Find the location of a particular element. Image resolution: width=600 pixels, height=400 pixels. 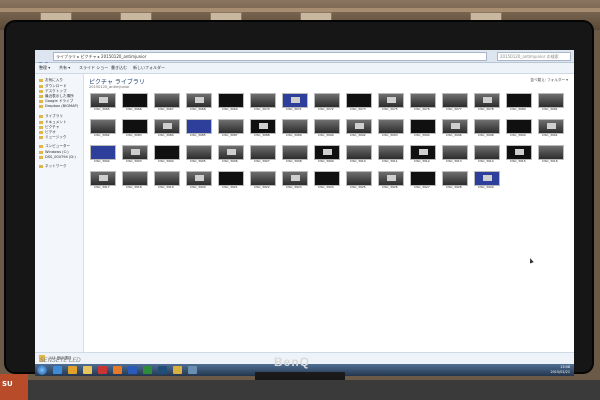

photo-thumbnail: DSC_3924 is located at coordinates (327, 180).